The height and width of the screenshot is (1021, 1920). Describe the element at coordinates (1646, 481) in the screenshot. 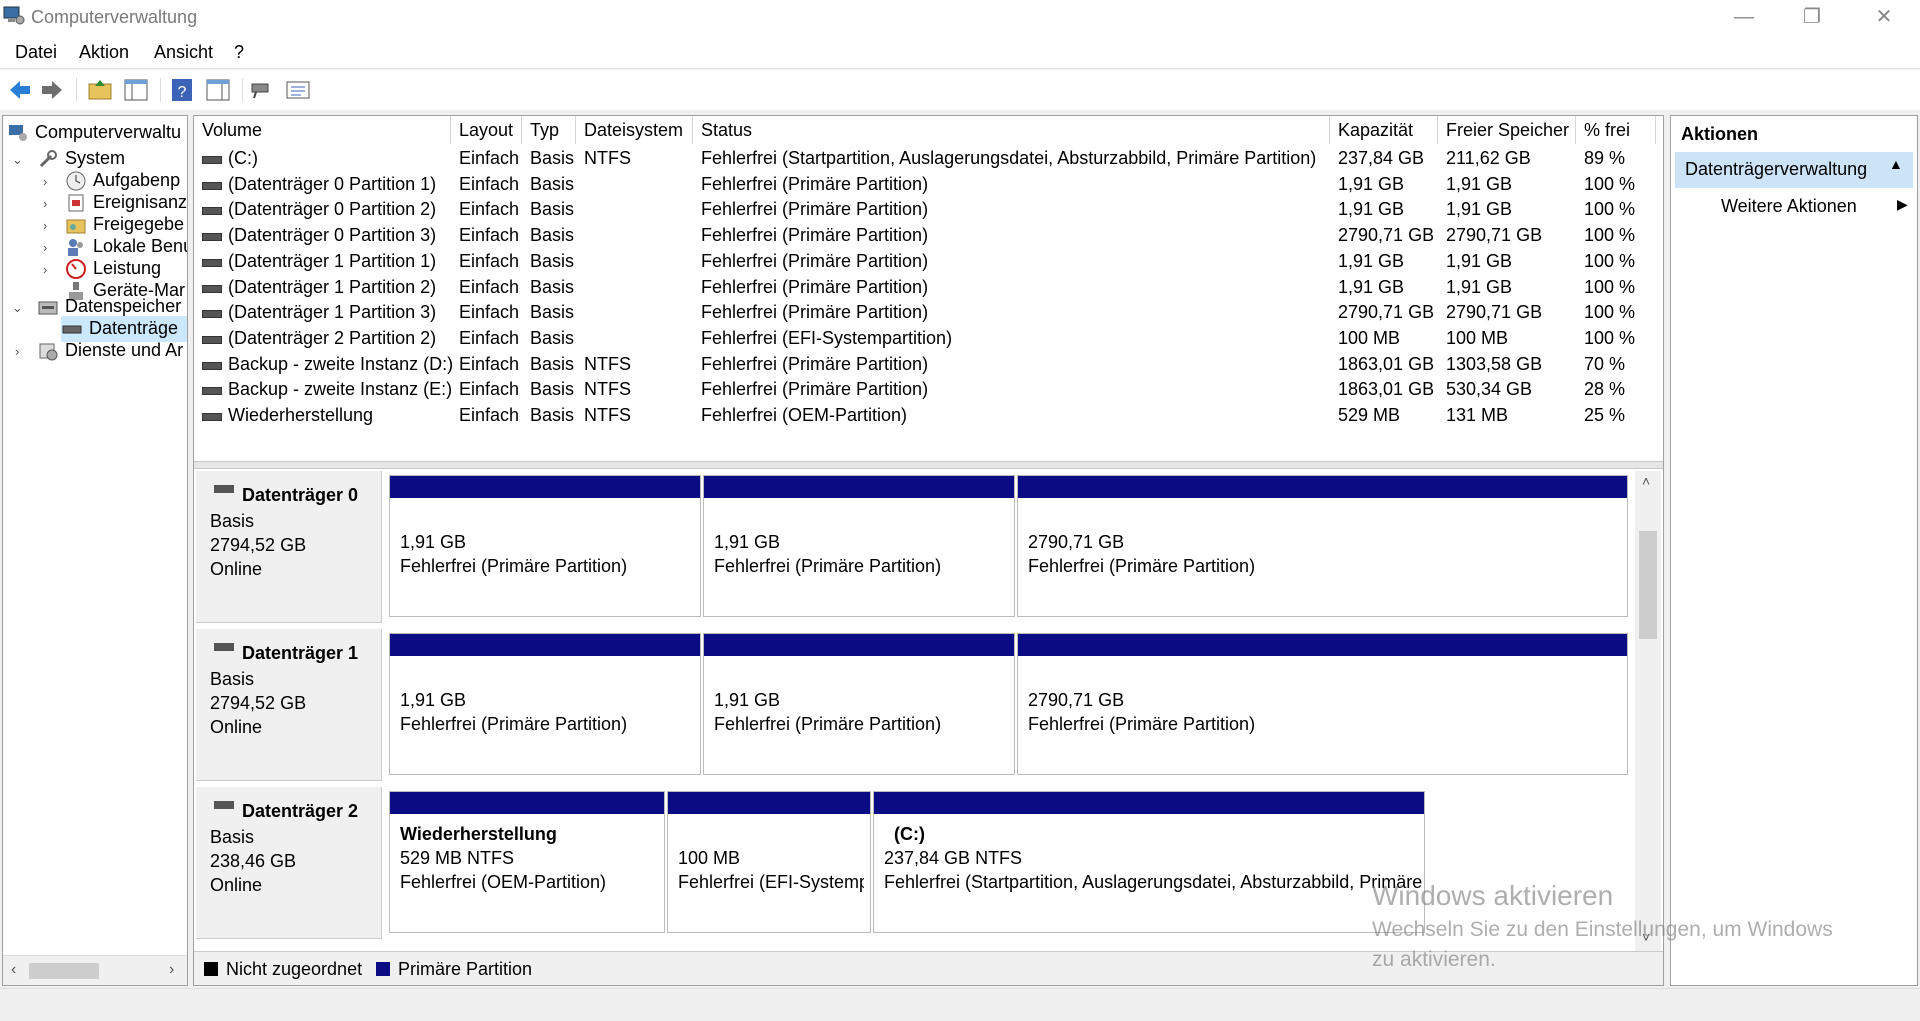

I see `scroll-up-icon: ˄` at that location.